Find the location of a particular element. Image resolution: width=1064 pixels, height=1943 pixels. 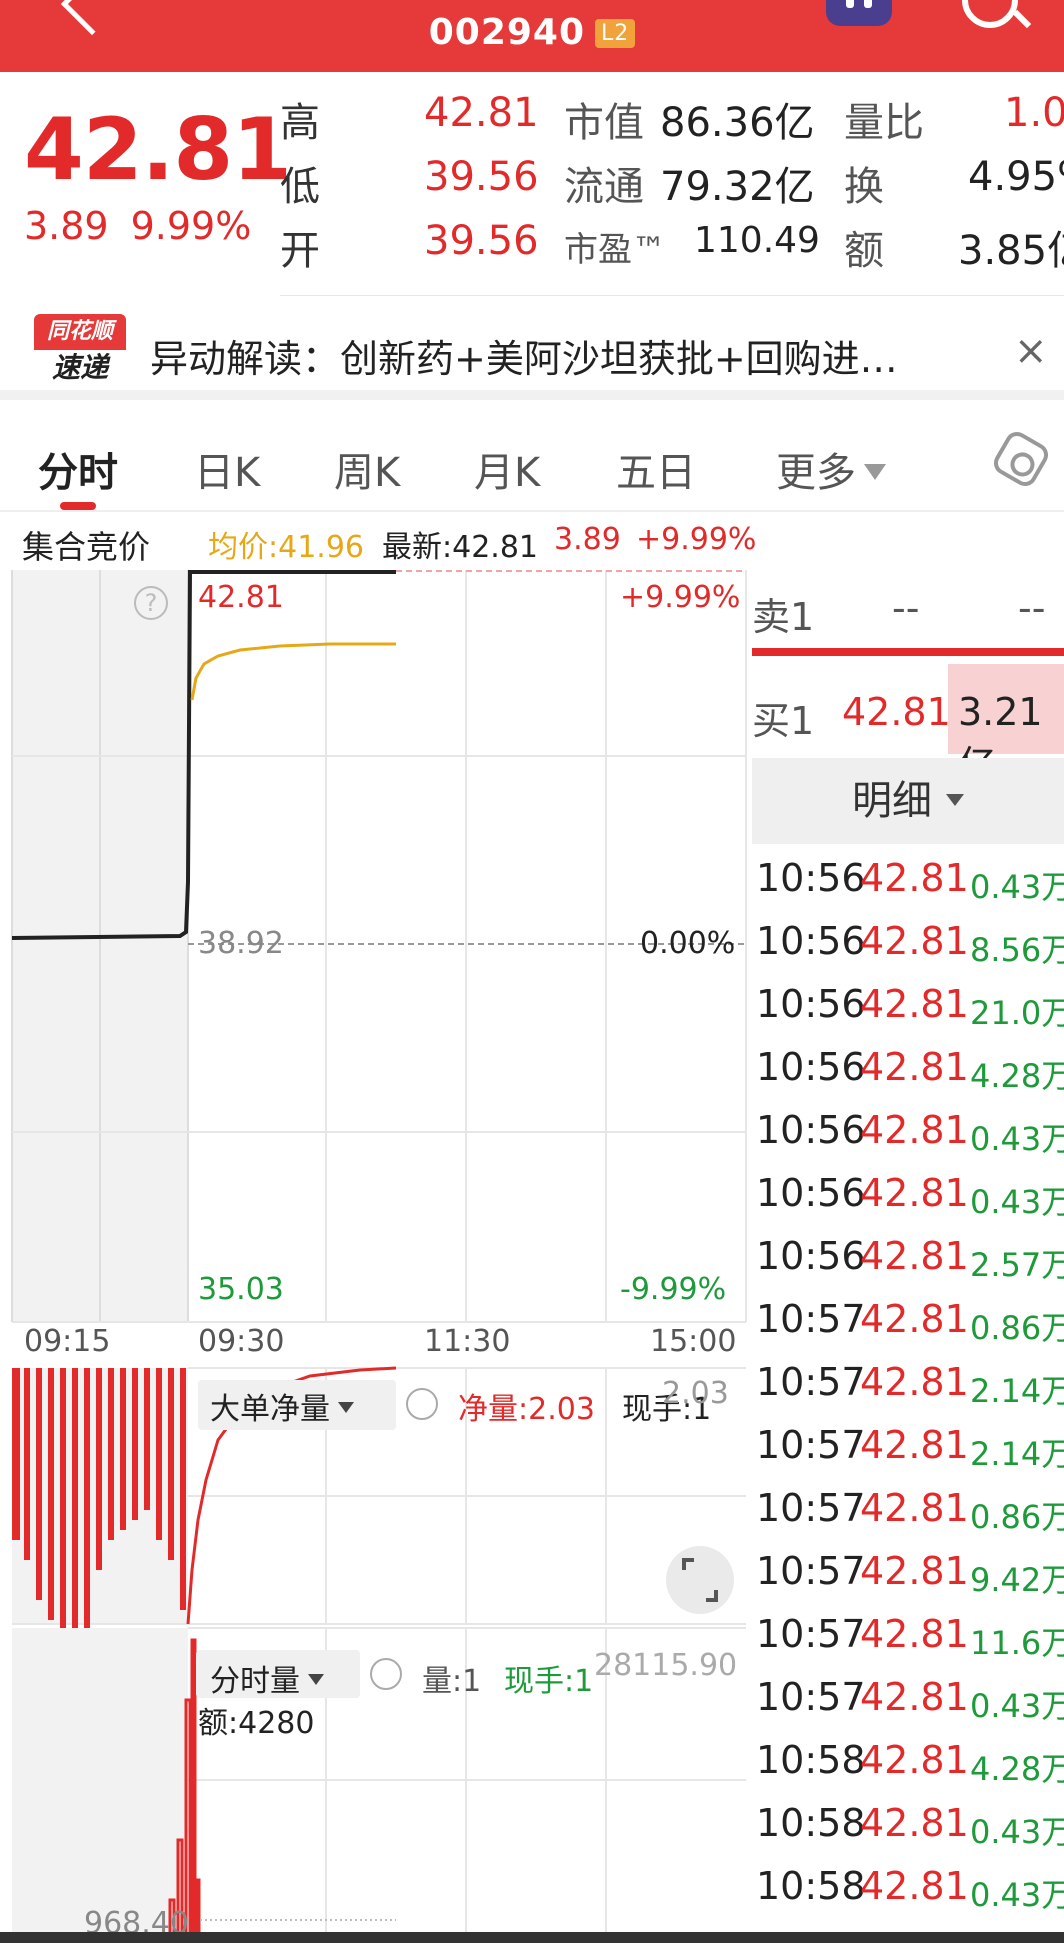

volume-selector: 分时量 is located at coordinates (267, 1678).